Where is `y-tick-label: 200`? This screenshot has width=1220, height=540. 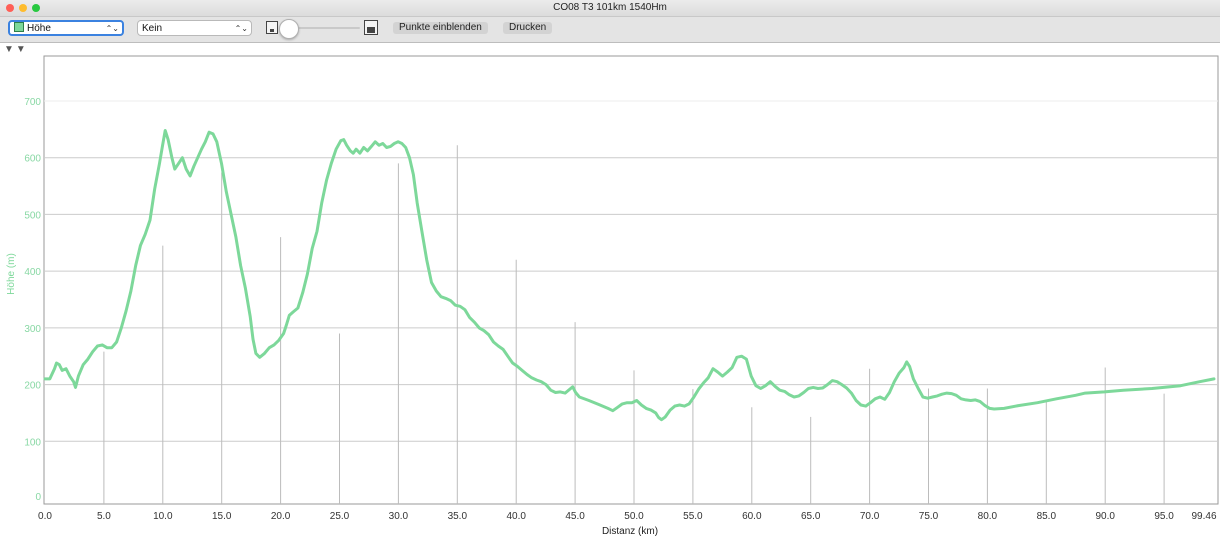
y-tick-label: 200 is located at coordinates (32, 386).